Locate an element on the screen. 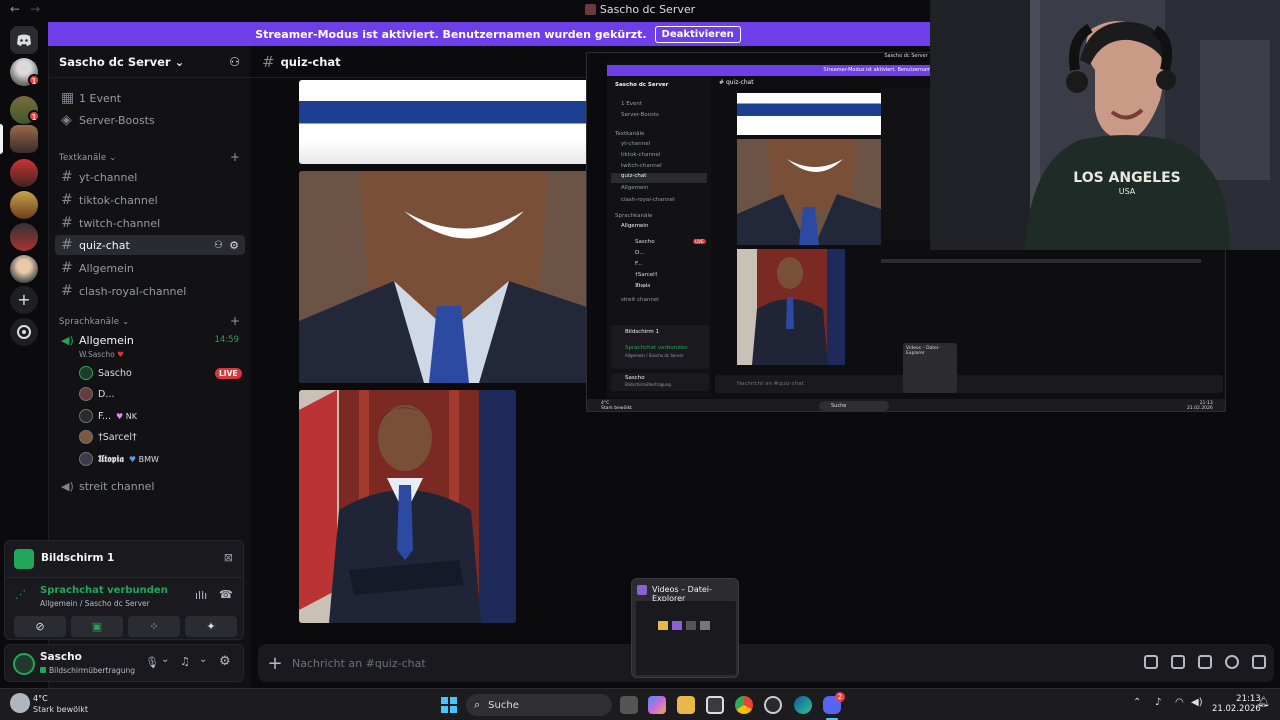  invite-icon: ⚇ is located at coordinates (218, 245).